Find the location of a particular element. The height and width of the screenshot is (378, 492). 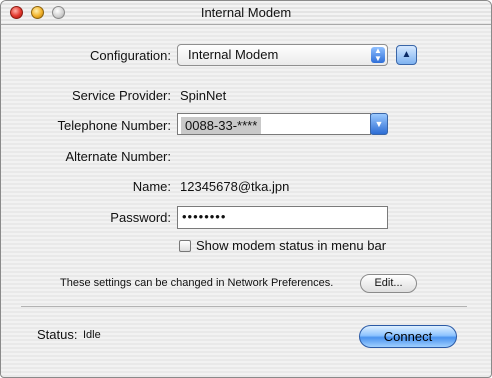

telephone-label: Telephone Number: is located at coordinates (114, 125).